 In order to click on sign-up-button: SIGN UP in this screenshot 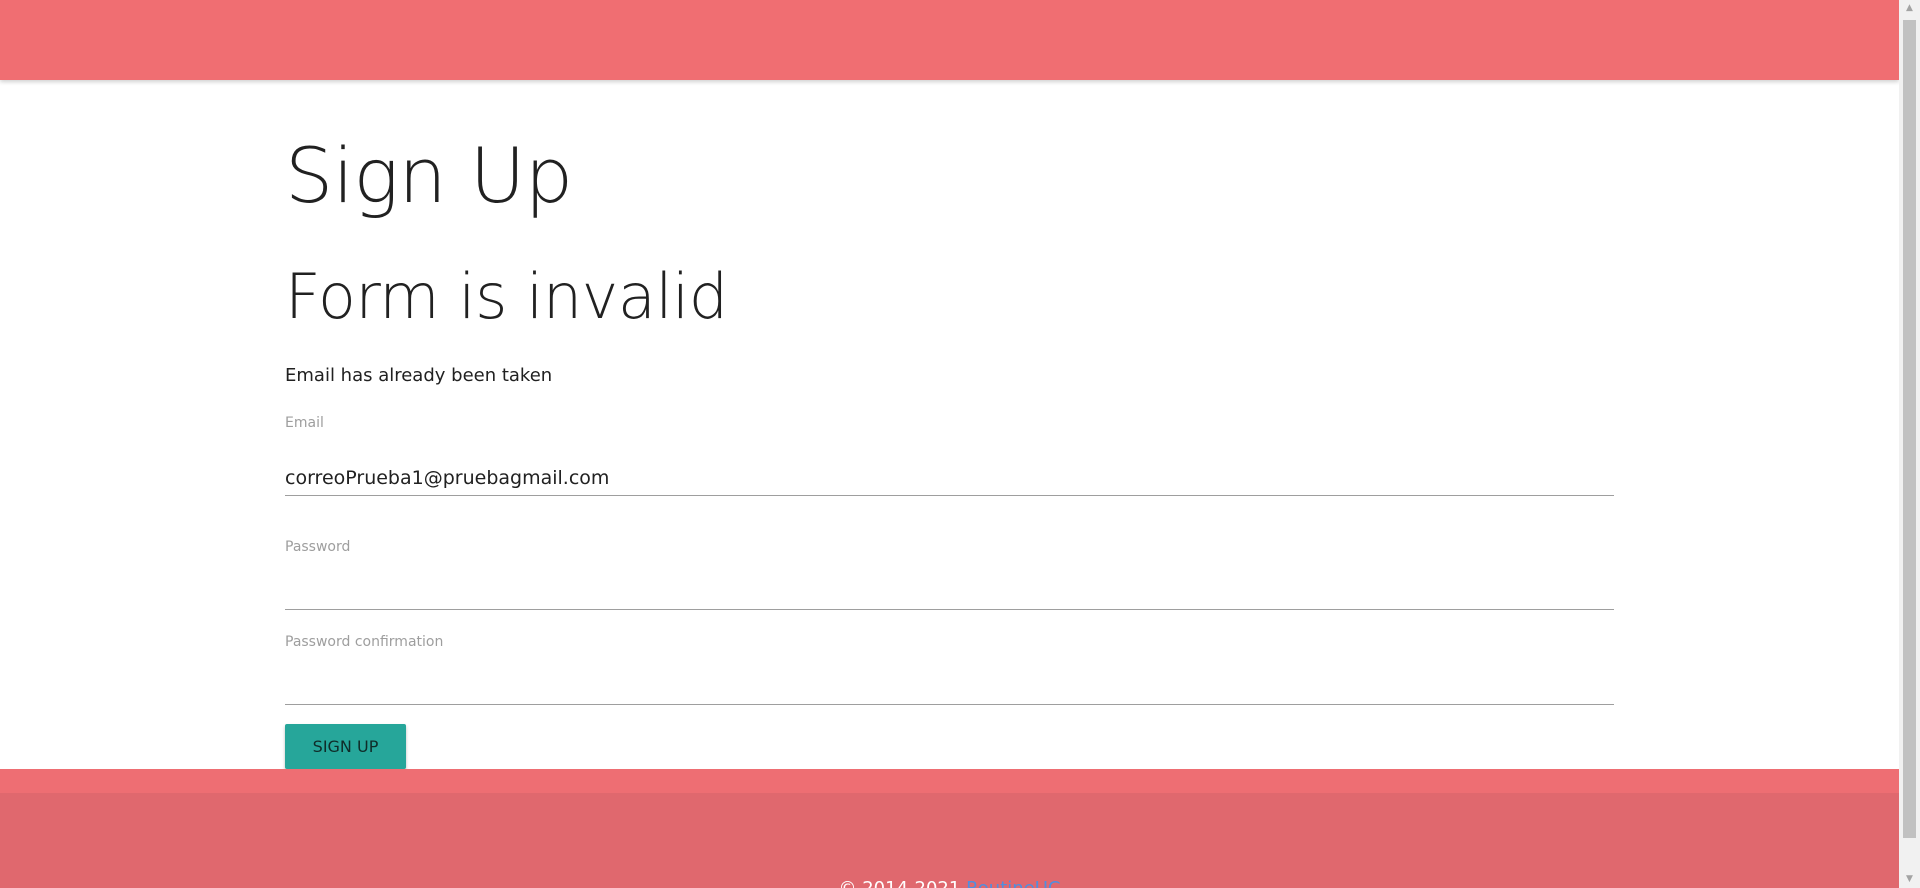, I will do `click(345, 746)`.